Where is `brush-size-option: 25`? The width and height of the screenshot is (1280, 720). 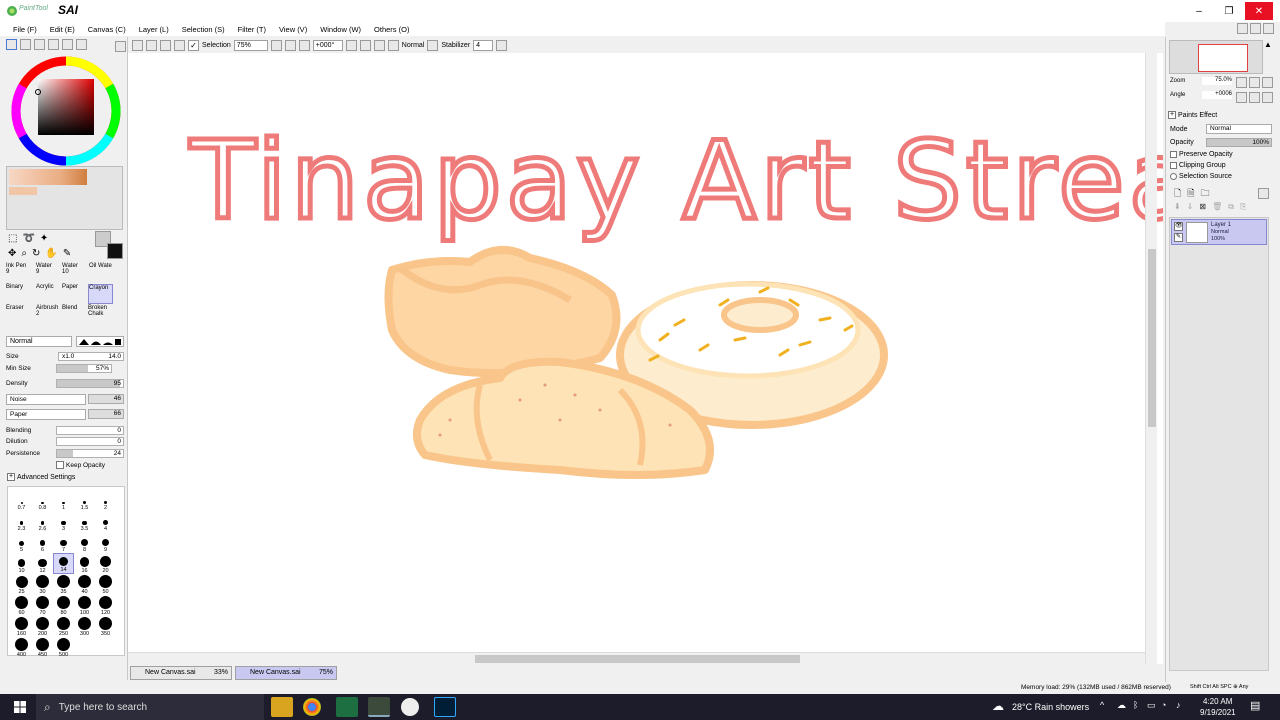
brush-size-option: 25 is located at coordinates (21, 584).